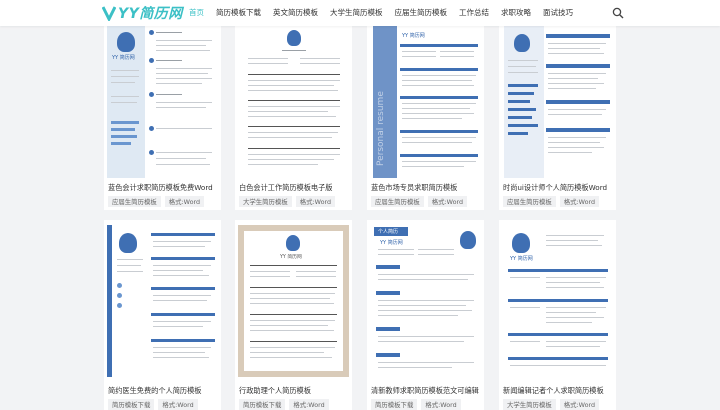 This screenshot has height=410, width=720. Describe the element at coordinates (553, 391) in the screenshot. I see `template-title: 新闻编辑记者个人求职简历模板` at that location.